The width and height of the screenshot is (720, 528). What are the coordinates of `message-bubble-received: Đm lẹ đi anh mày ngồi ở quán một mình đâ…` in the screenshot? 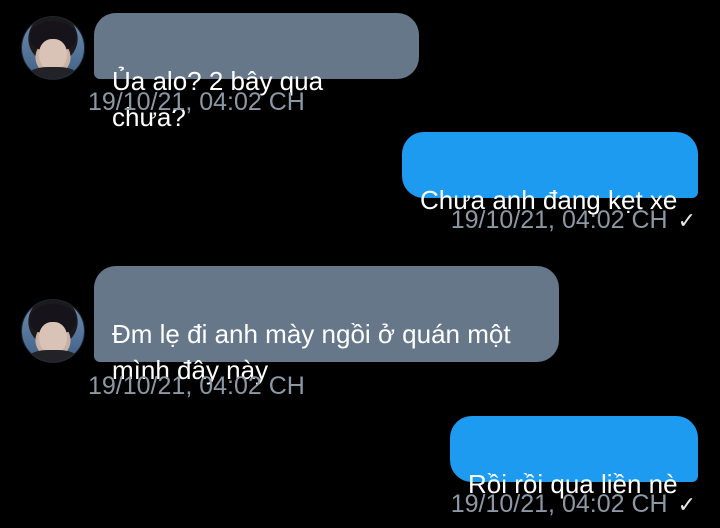 It's located at (326, 325).